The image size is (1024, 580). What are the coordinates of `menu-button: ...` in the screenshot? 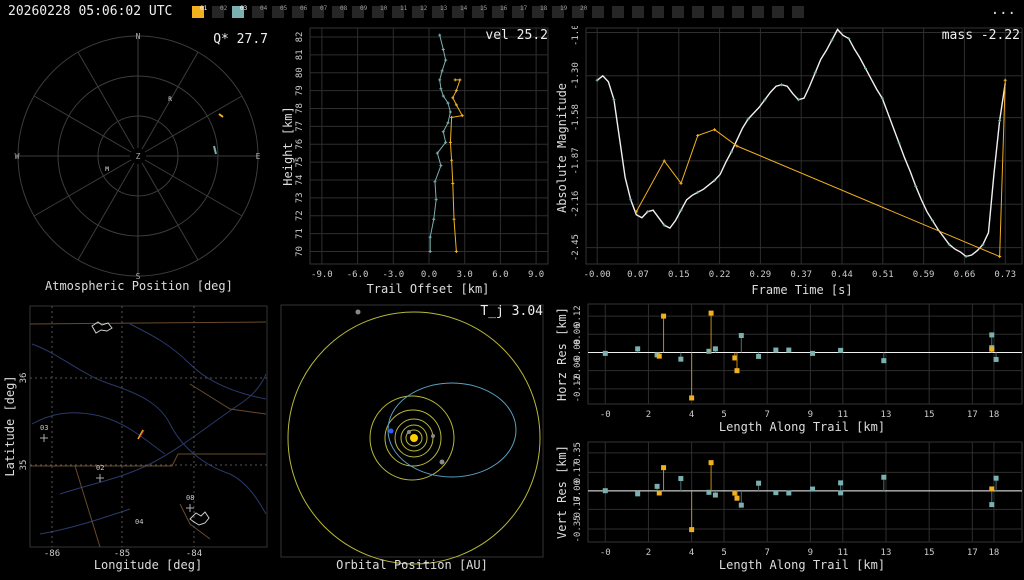 It's located at (1003, 10).